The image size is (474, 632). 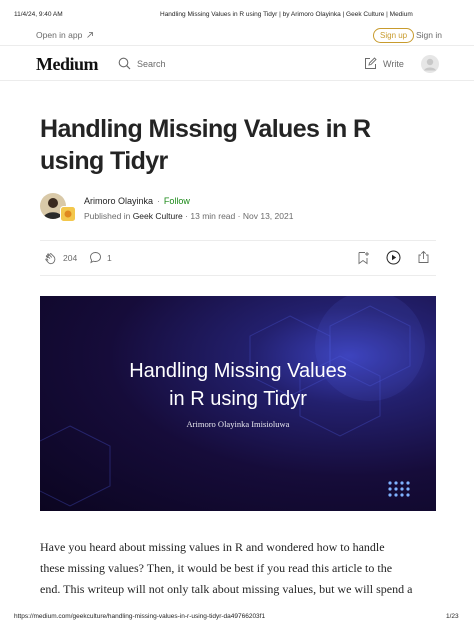 I want to click on open-in-app-link: Open in app, so click(x=65, y=35).